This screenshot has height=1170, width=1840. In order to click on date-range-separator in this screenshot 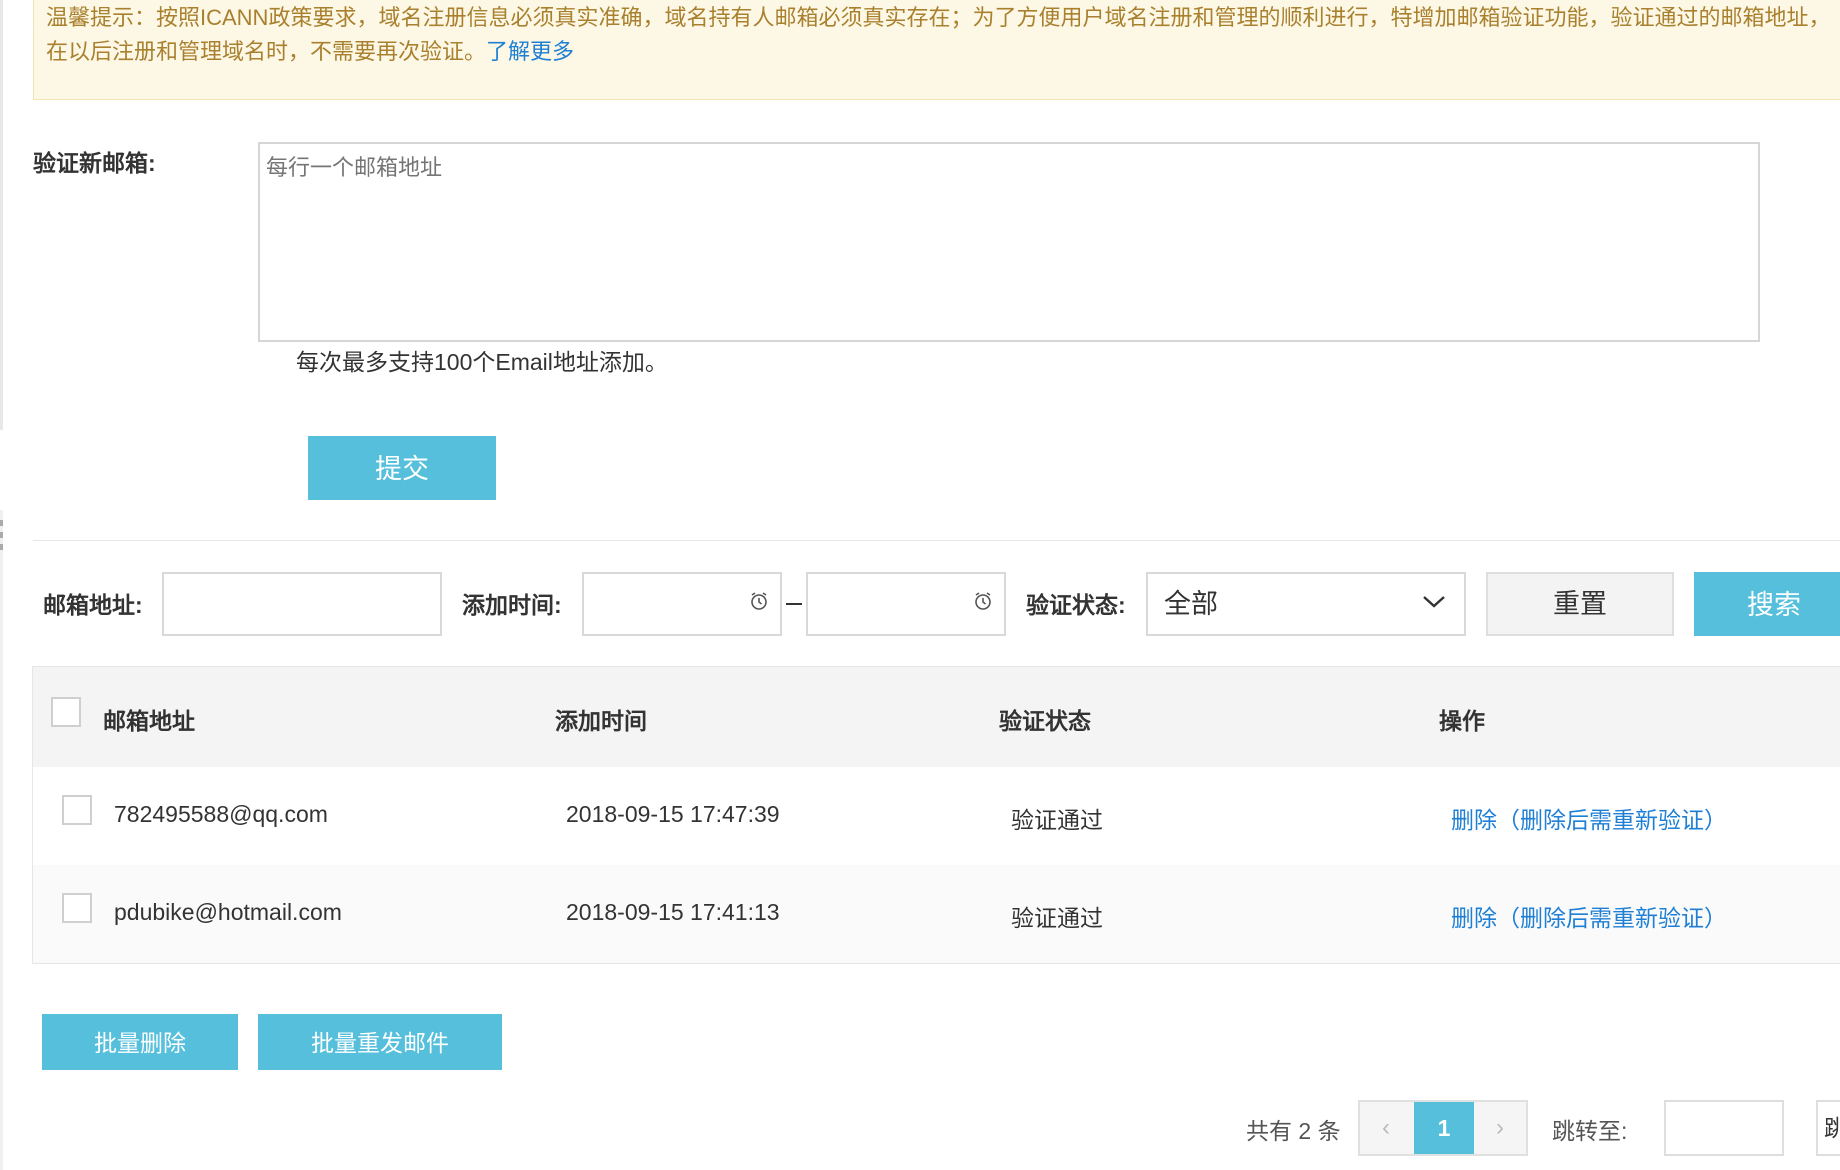, I will do `click(794, 604)`.